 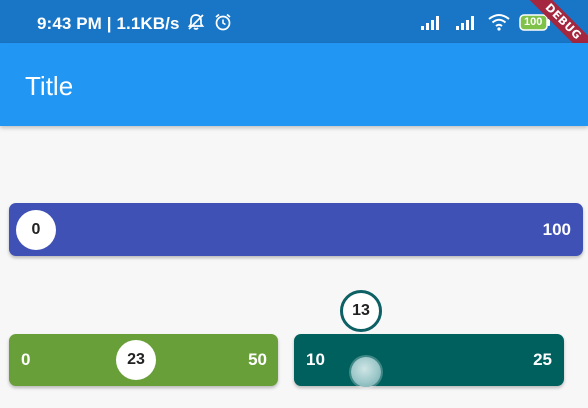 I want to click on slider-0-100: 0 100, so click(x=296, y=229).